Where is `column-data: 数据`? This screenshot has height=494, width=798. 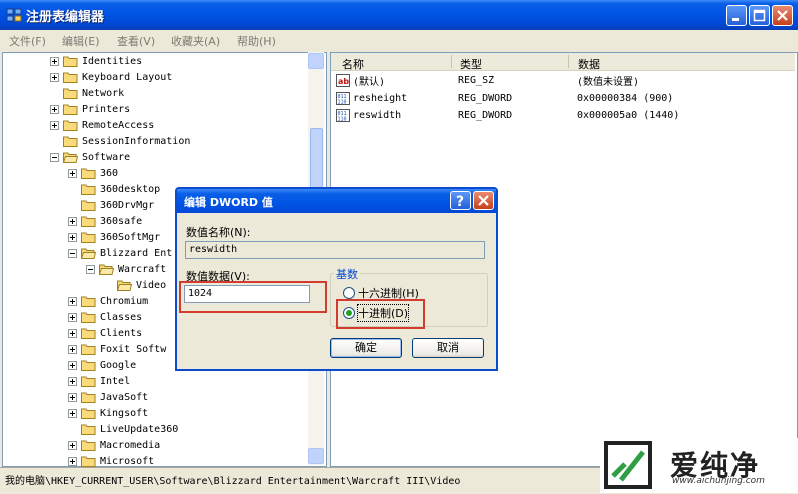 column-data: 数据 is located at coordinates (589, 64).